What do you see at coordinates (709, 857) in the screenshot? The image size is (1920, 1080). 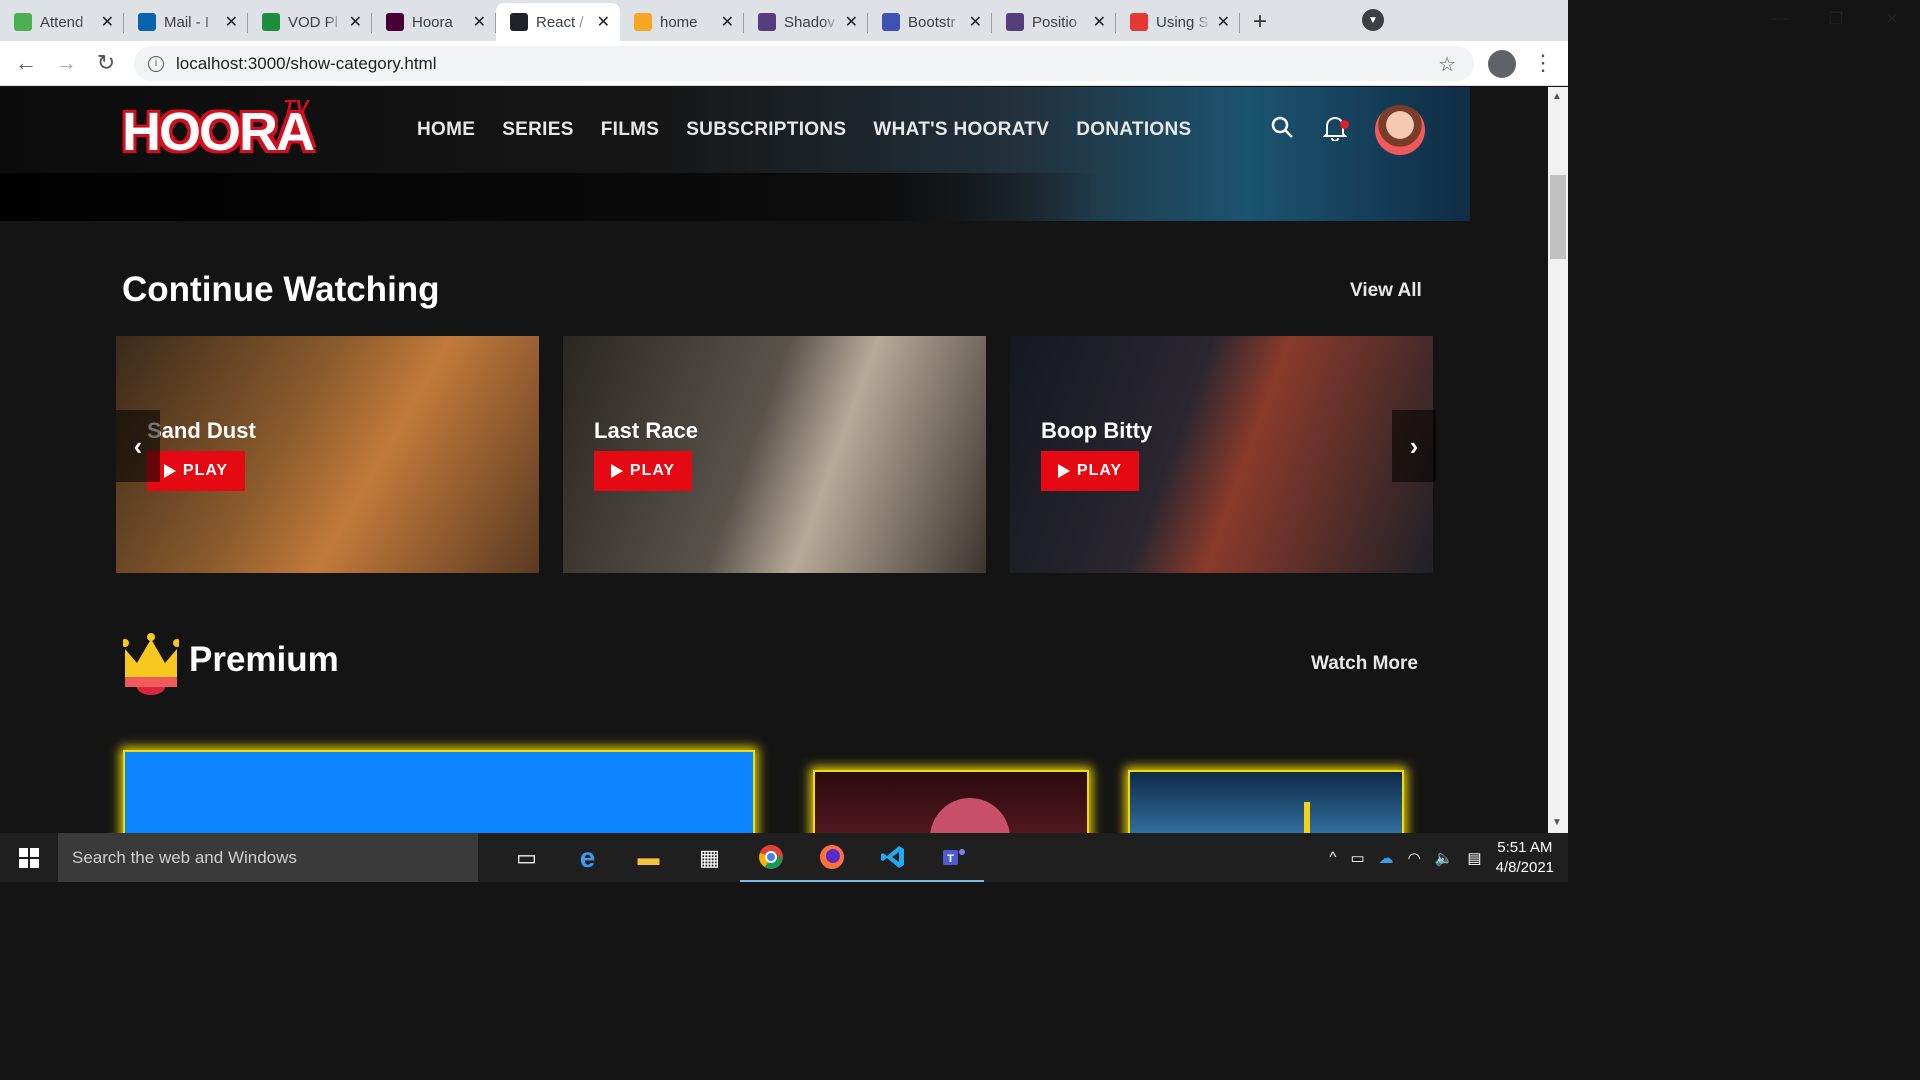 I see `store-icon: ▦` at bounding box center [709, 857].